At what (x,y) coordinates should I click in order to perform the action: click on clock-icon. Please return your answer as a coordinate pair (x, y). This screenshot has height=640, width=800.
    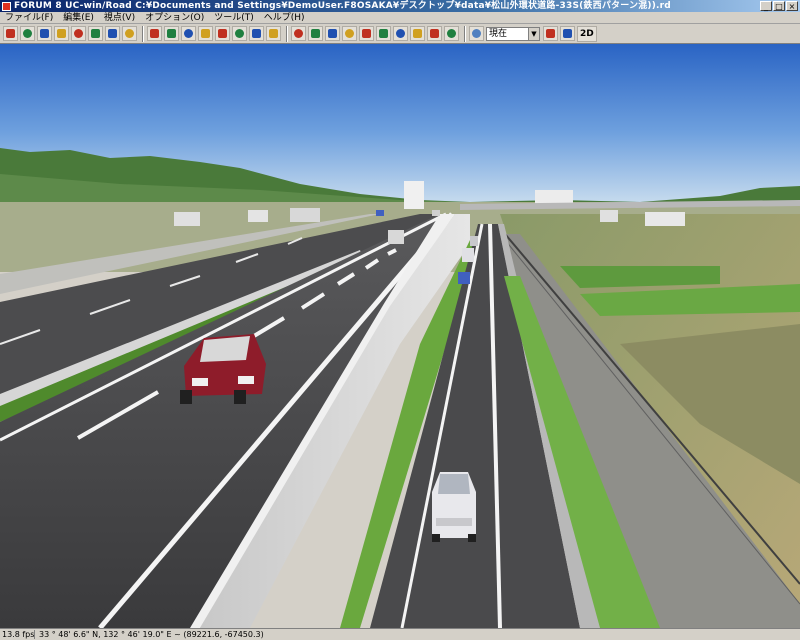
    Looking at the image, I should click on (476, 33).